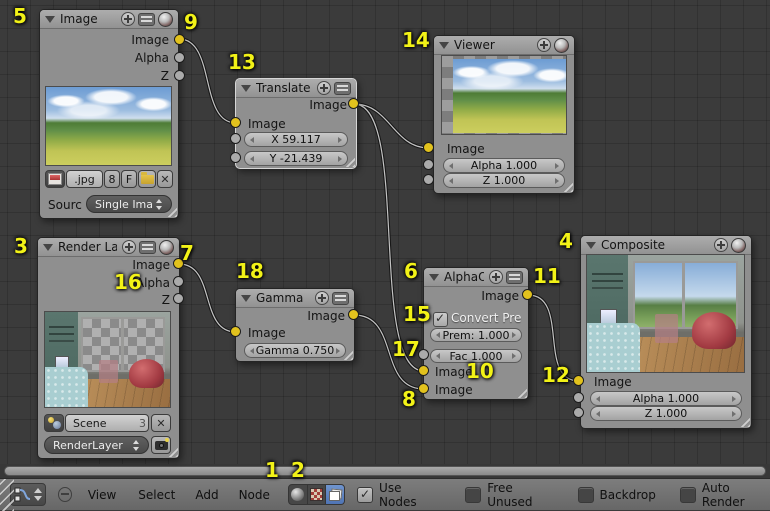 This screenshot has width=770, height=511. I want to click on render-layer-dropdown: RenderLayer, so click(96, 445).